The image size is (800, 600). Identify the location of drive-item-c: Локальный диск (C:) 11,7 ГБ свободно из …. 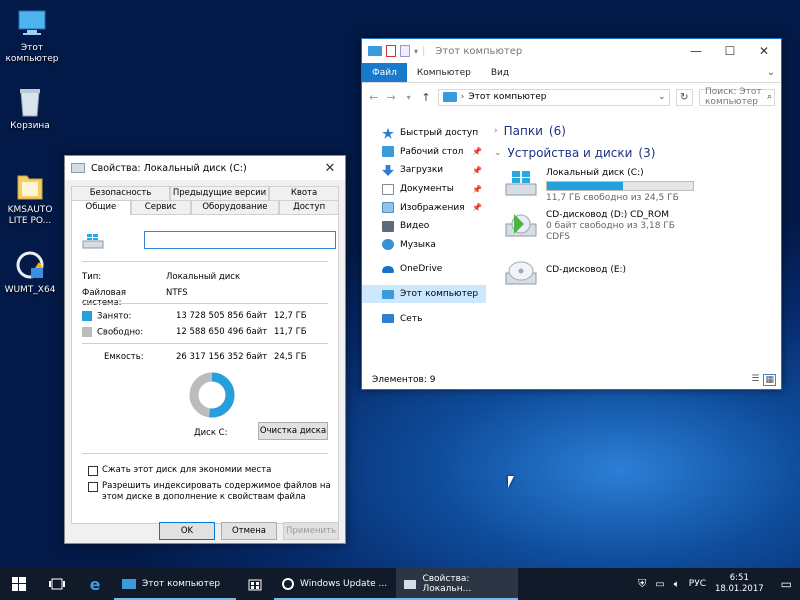
(642, 186).